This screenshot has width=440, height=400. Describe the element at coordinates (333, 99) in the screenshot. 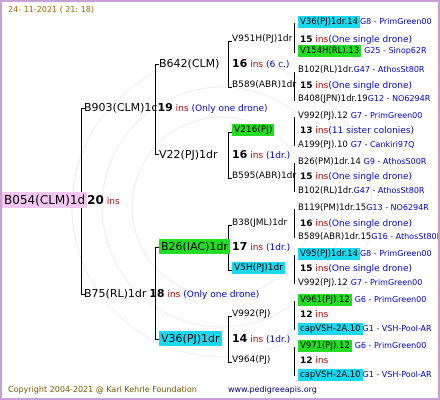

I see `gen4-name: B408(JPN)1dr.19` at that location.